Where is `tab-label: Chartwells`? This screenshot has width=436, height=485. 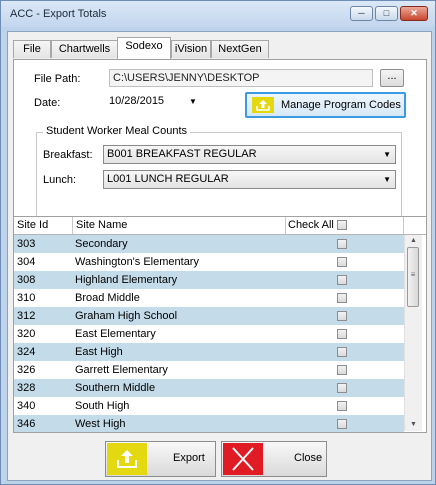 tab-label: Chartwells is located at coordinates (84, 49).